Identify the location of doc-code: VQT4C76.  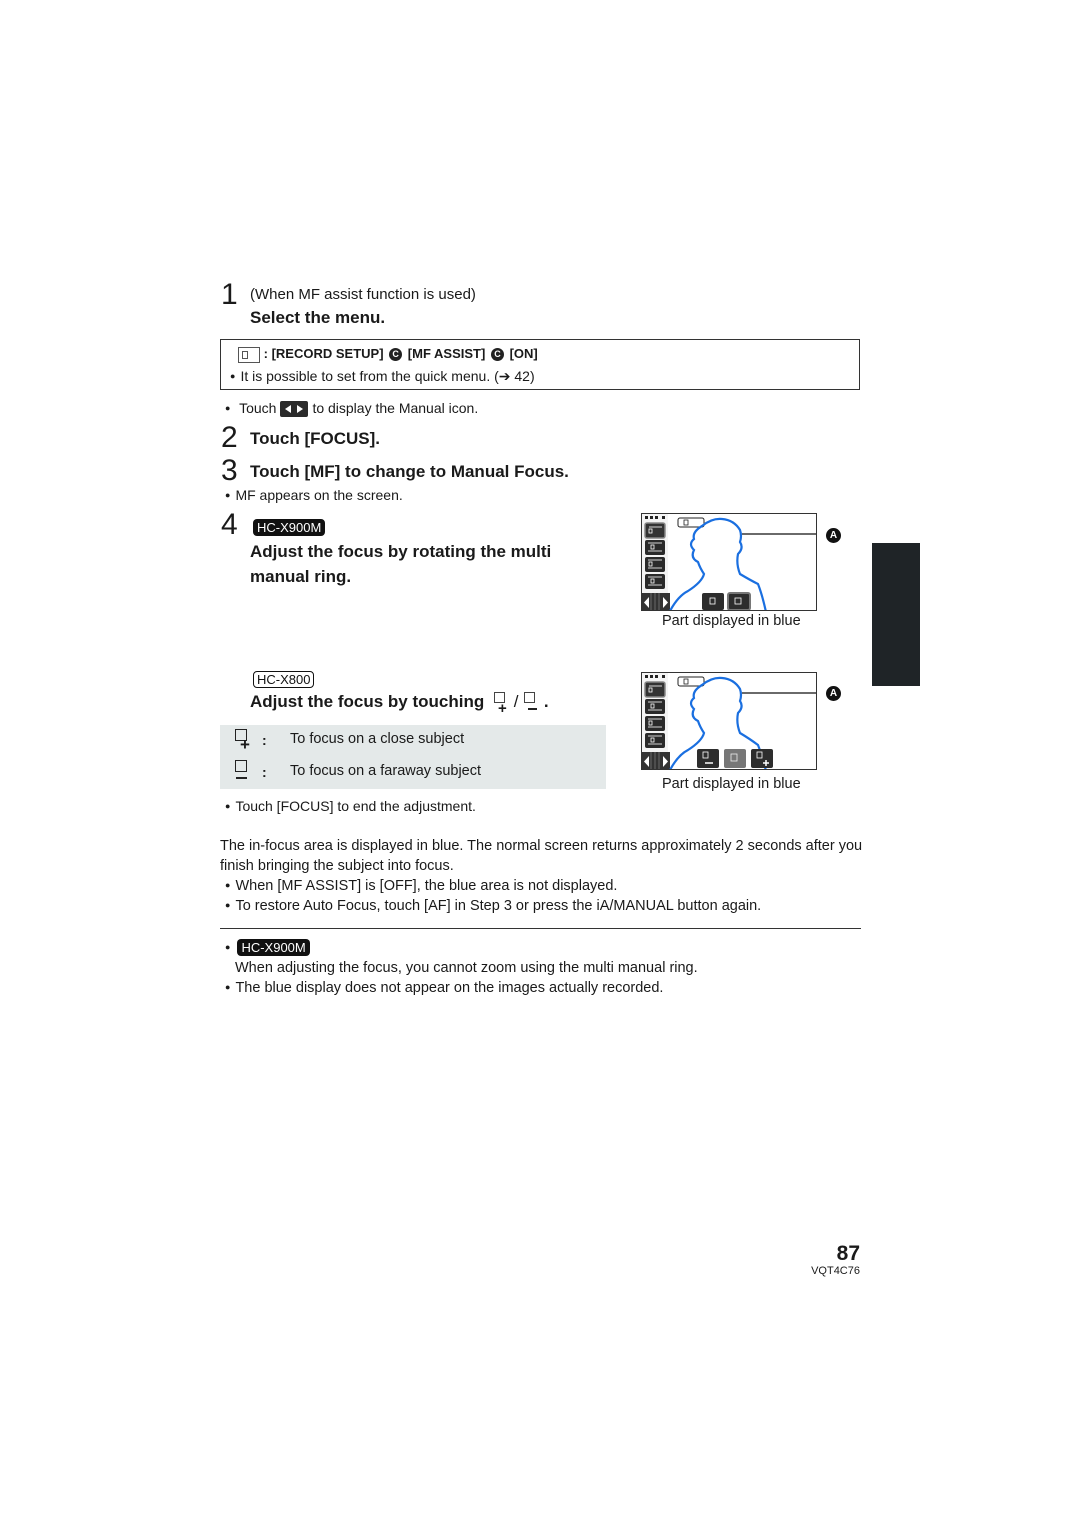
(835, 1271).